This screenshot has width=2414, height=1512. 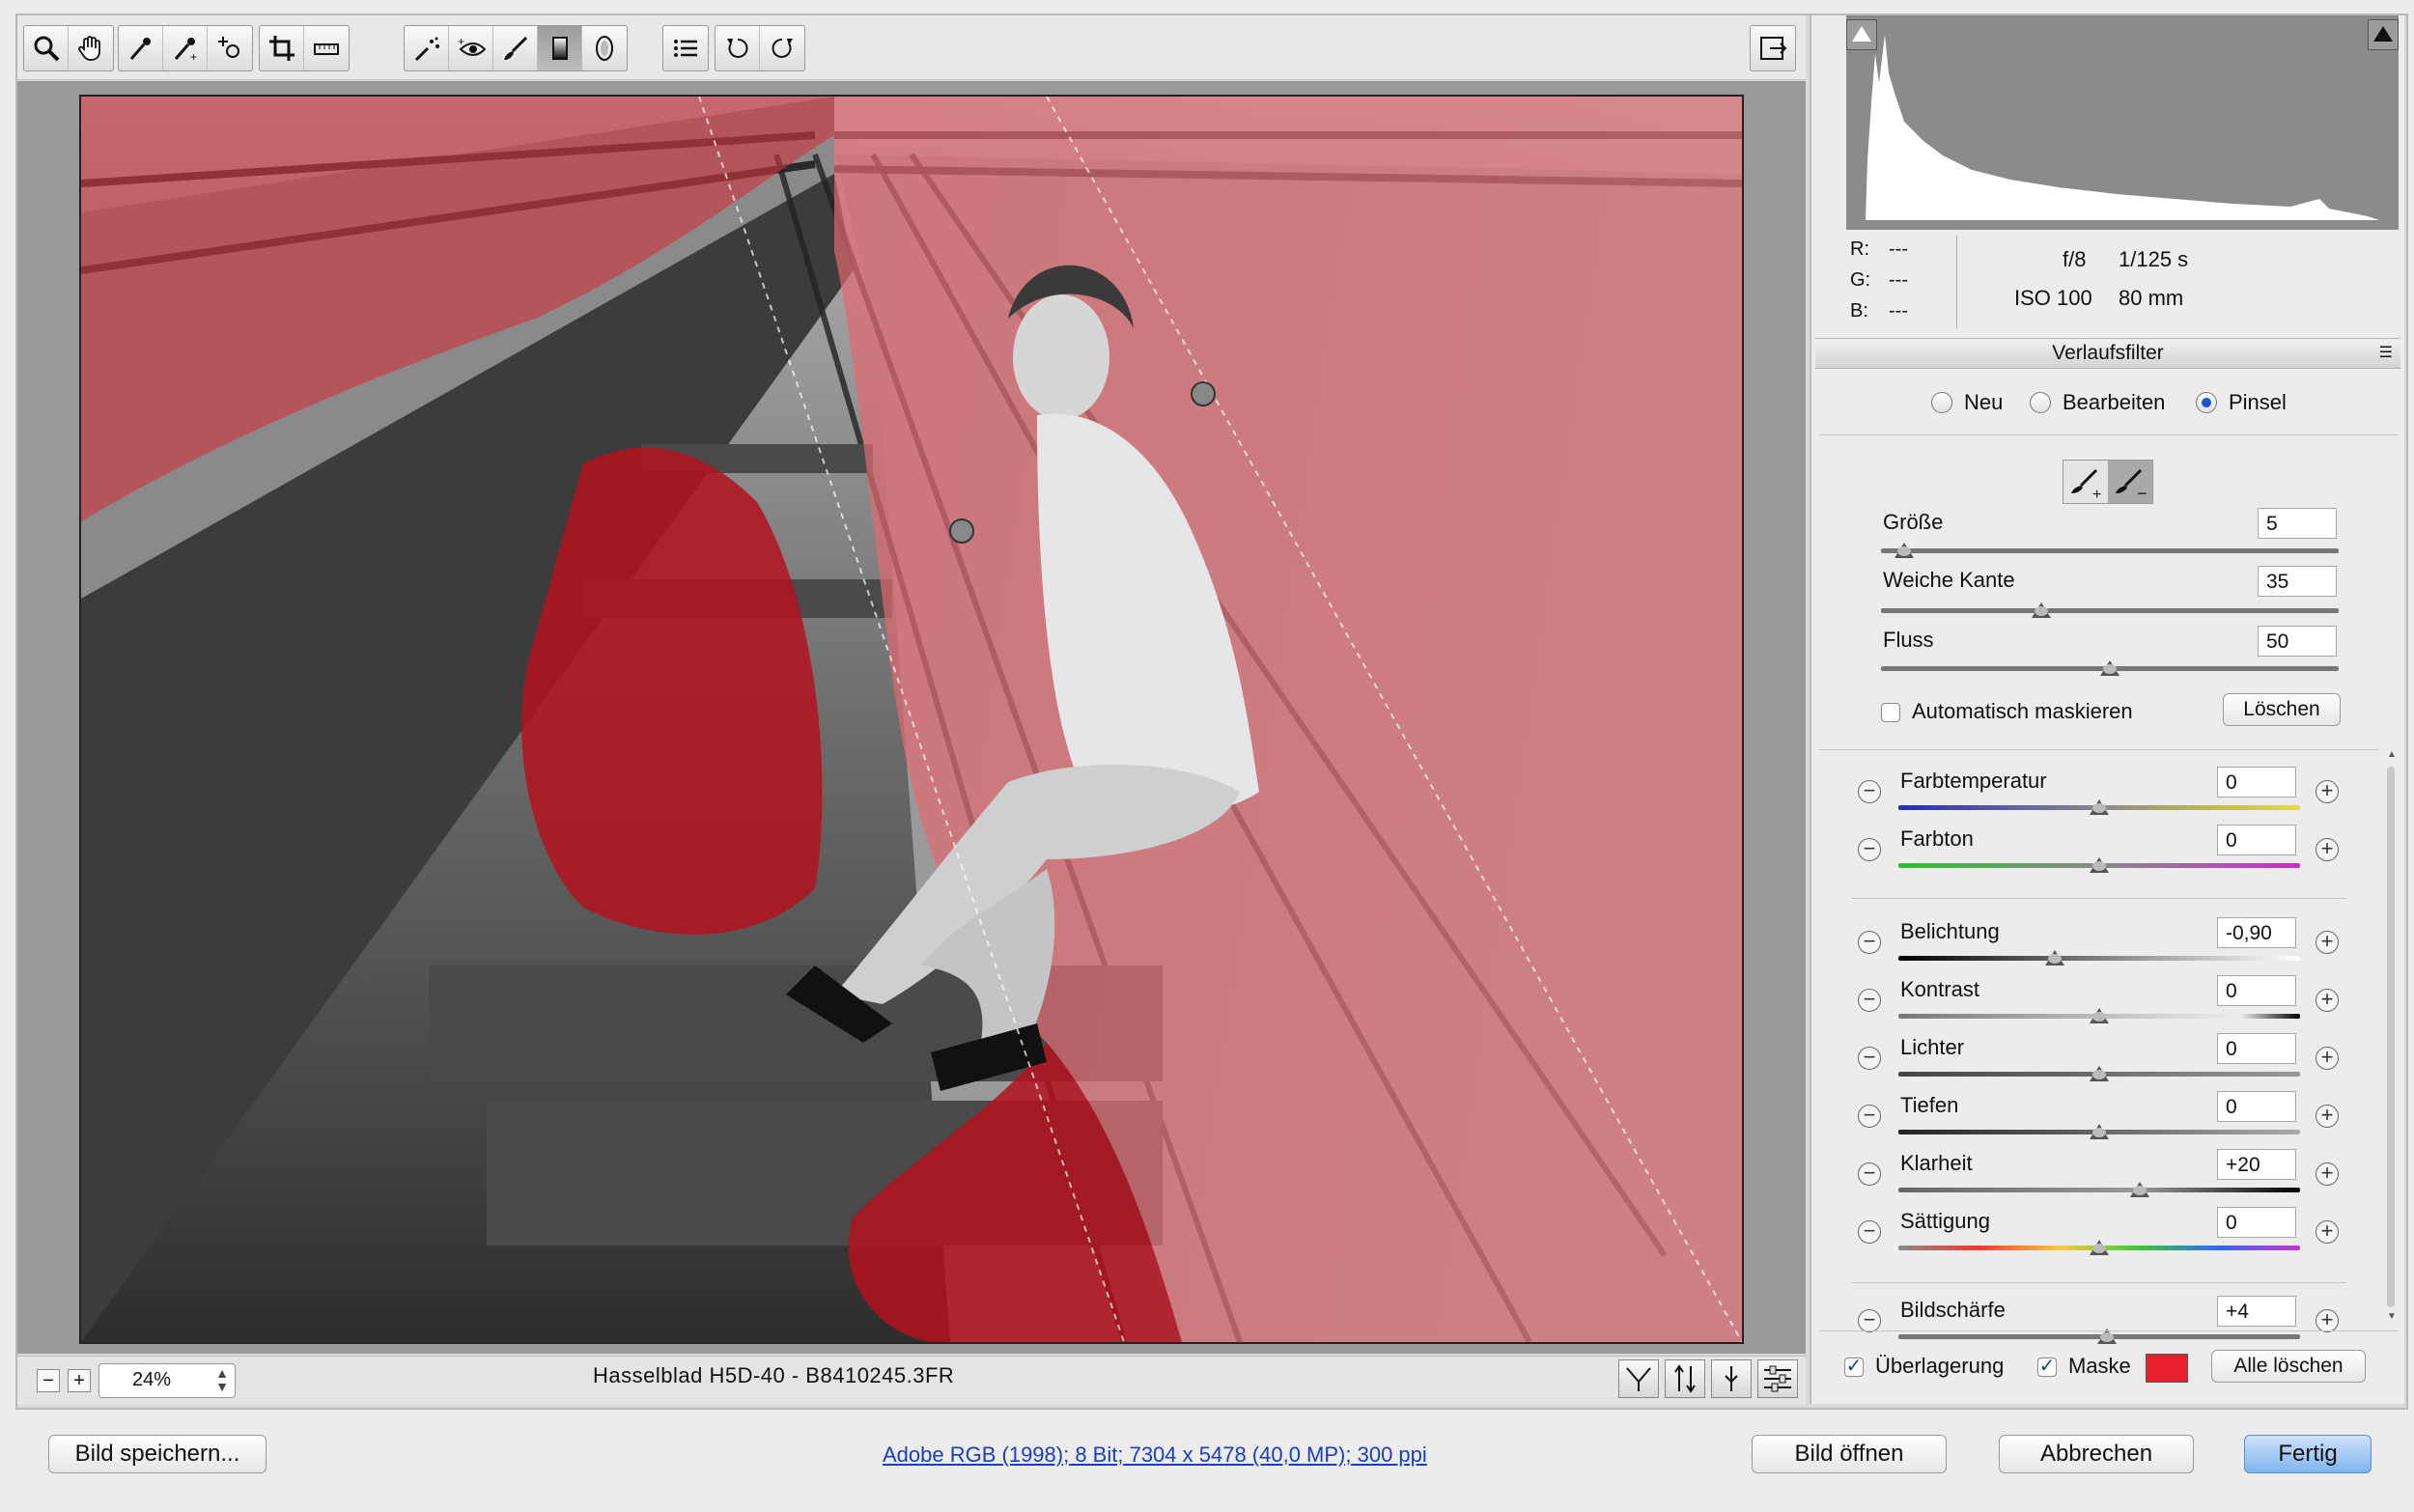 What do you see at coordinates (2047, 1367) in the screenshot?
I see `mask-checkbox: ✓` at bounding box center [2047, 1367].